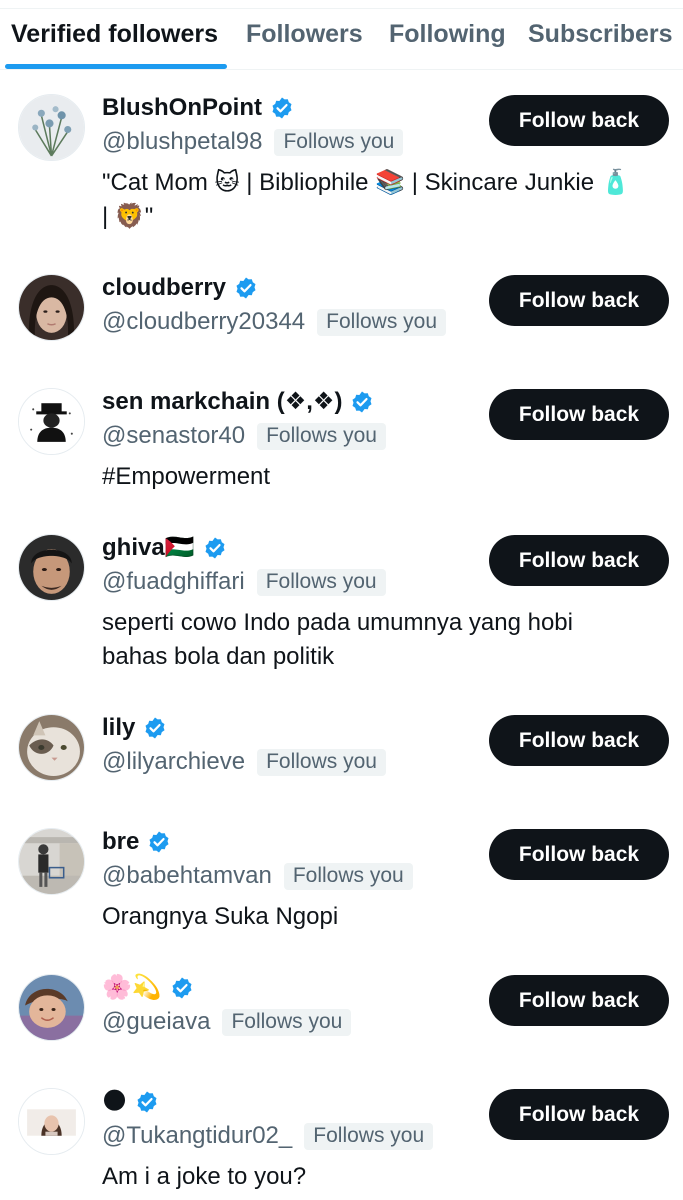  What do you see at coordinates (220, 916) in the screenshot?
I see `user-bio: Orangnya Suka Ngopi` at bounding box center [220, 916].